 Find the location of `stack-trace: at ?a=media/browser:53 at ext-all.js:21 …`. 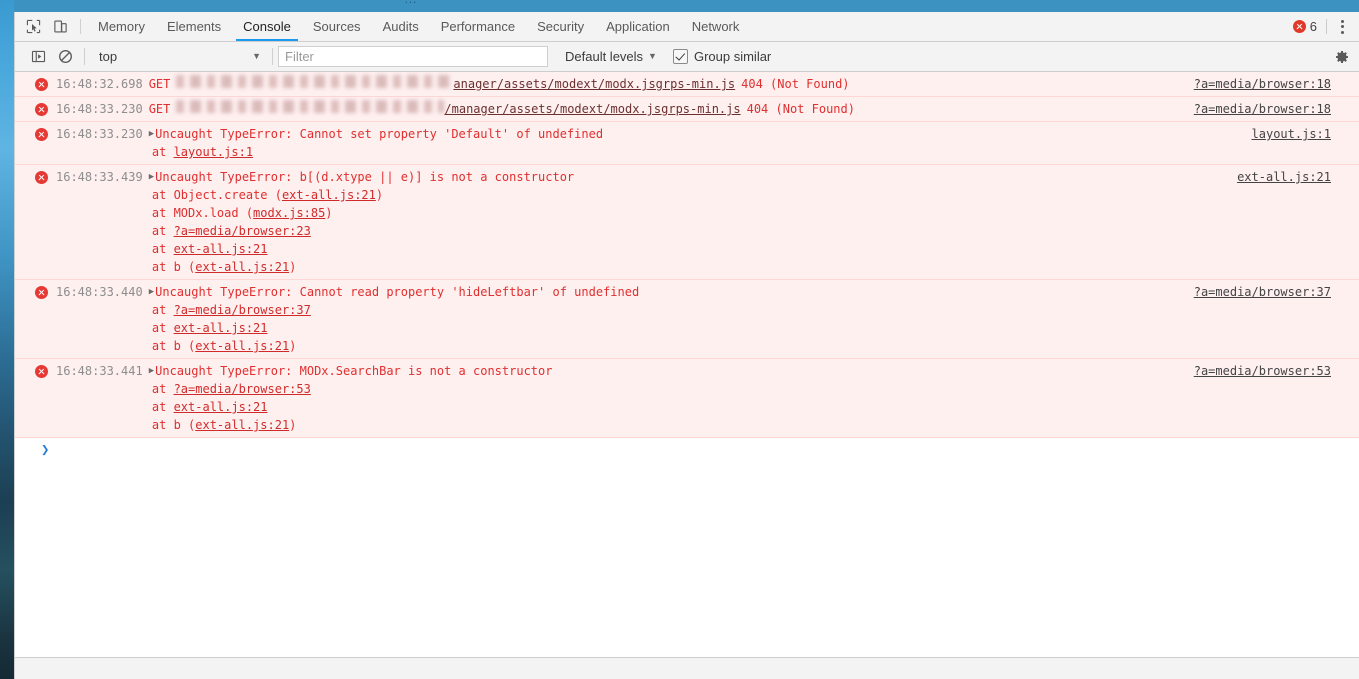

stack-trace: at ?a=media/browser:53 at ext-all.js:21 … is located at coordinates (687, 407).